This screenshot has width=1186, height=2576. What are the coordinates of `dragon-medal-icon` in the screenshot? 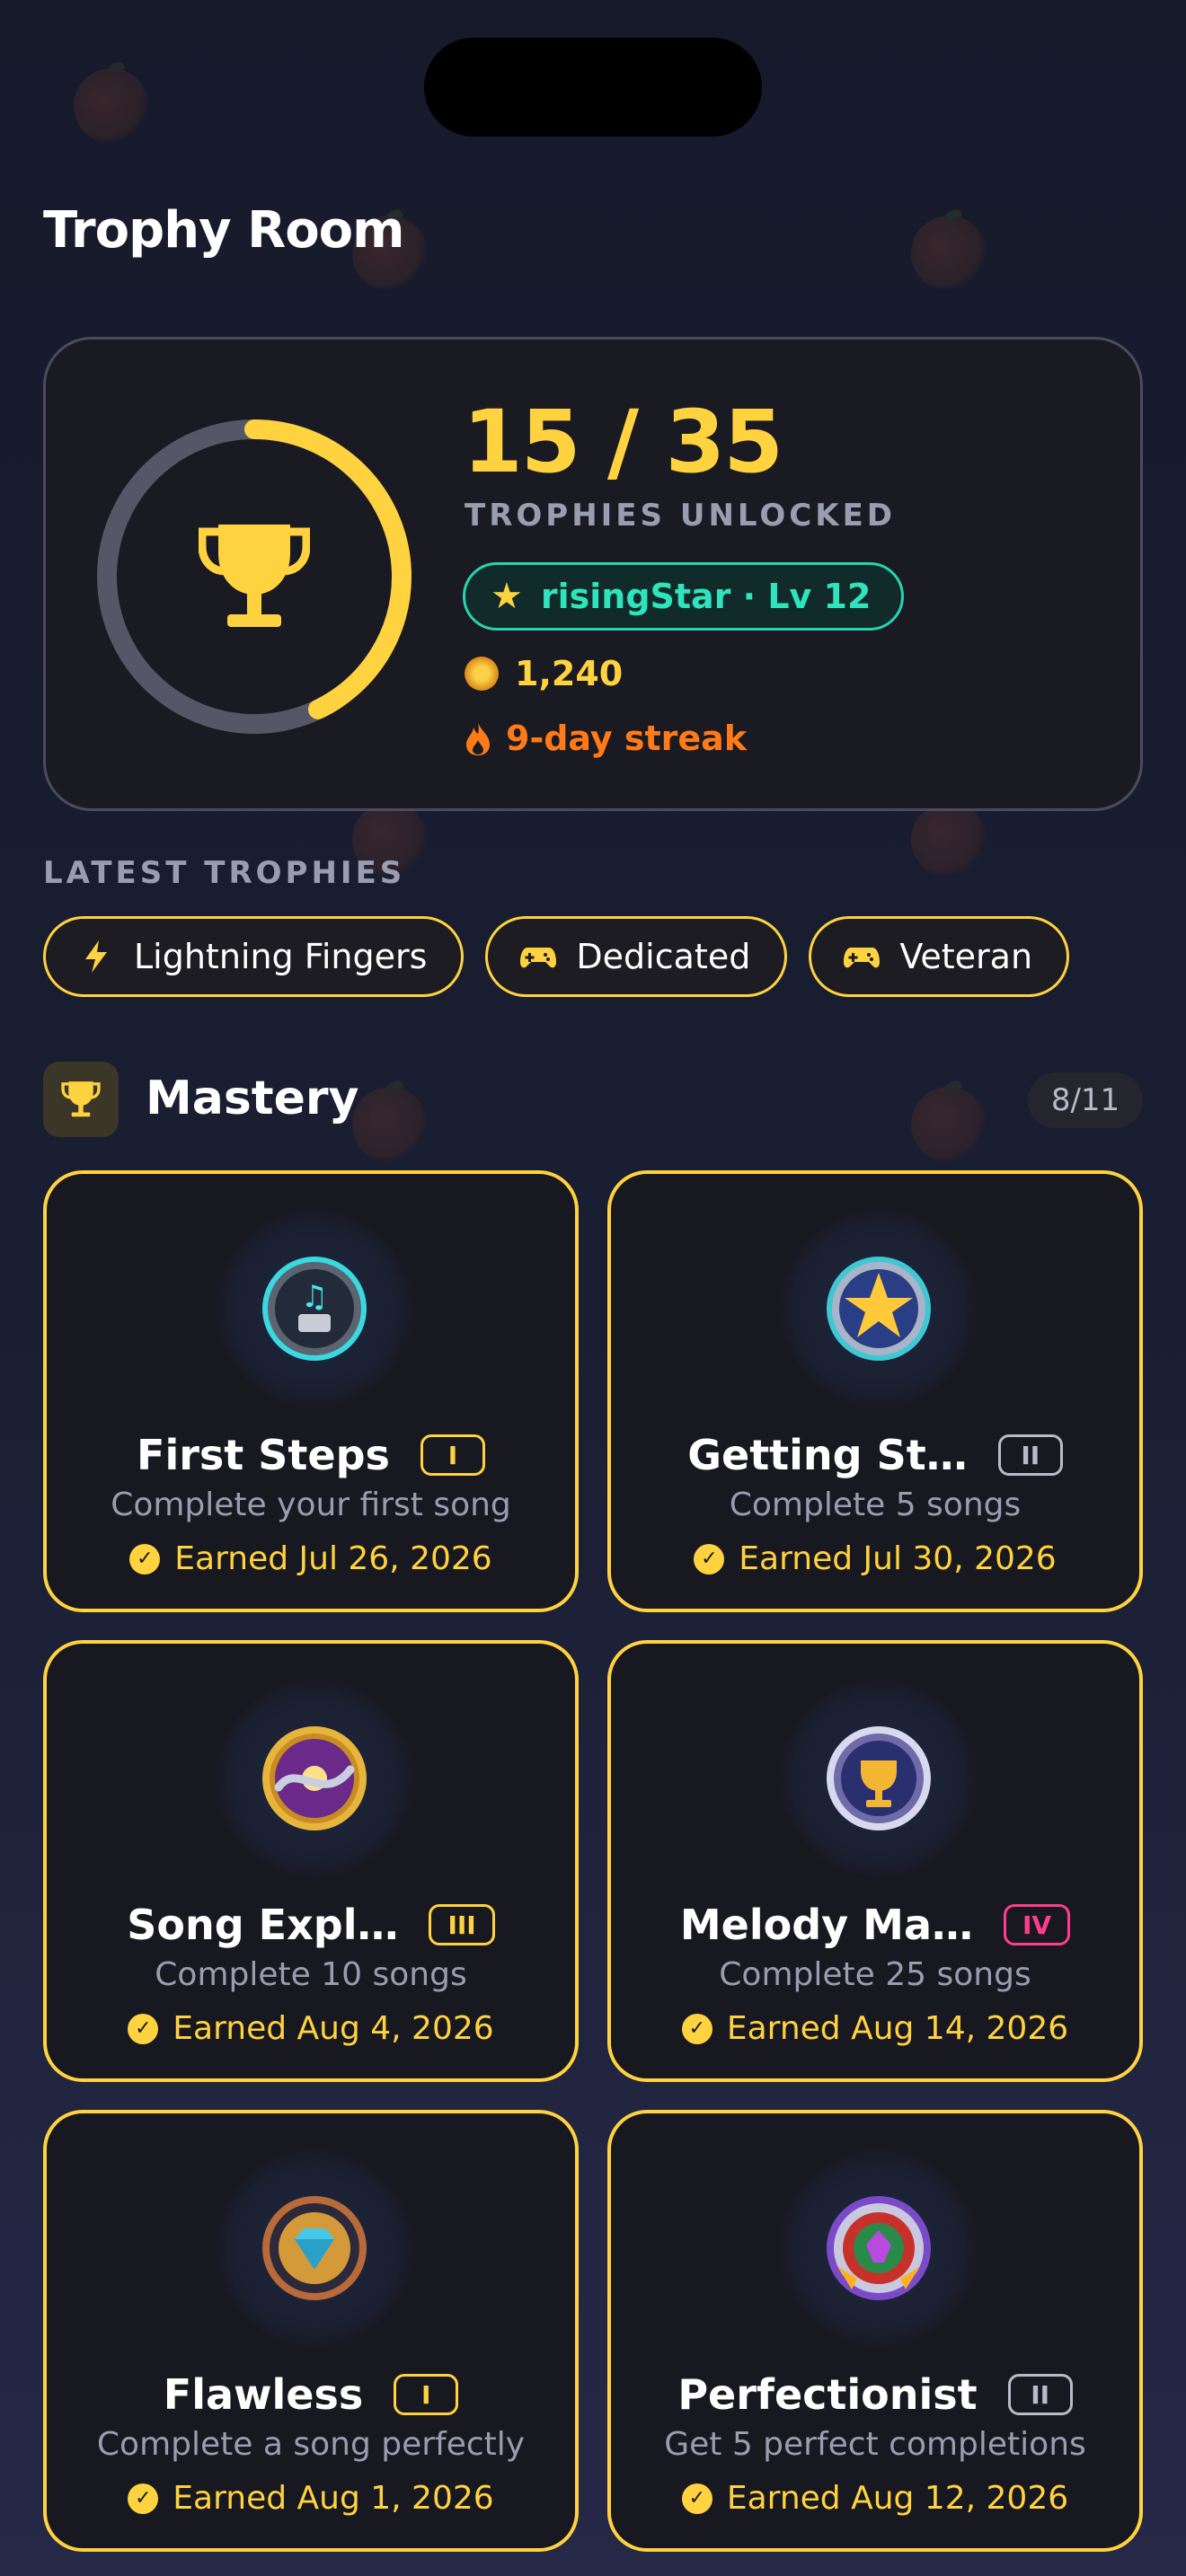 It's located at (314, 1778).